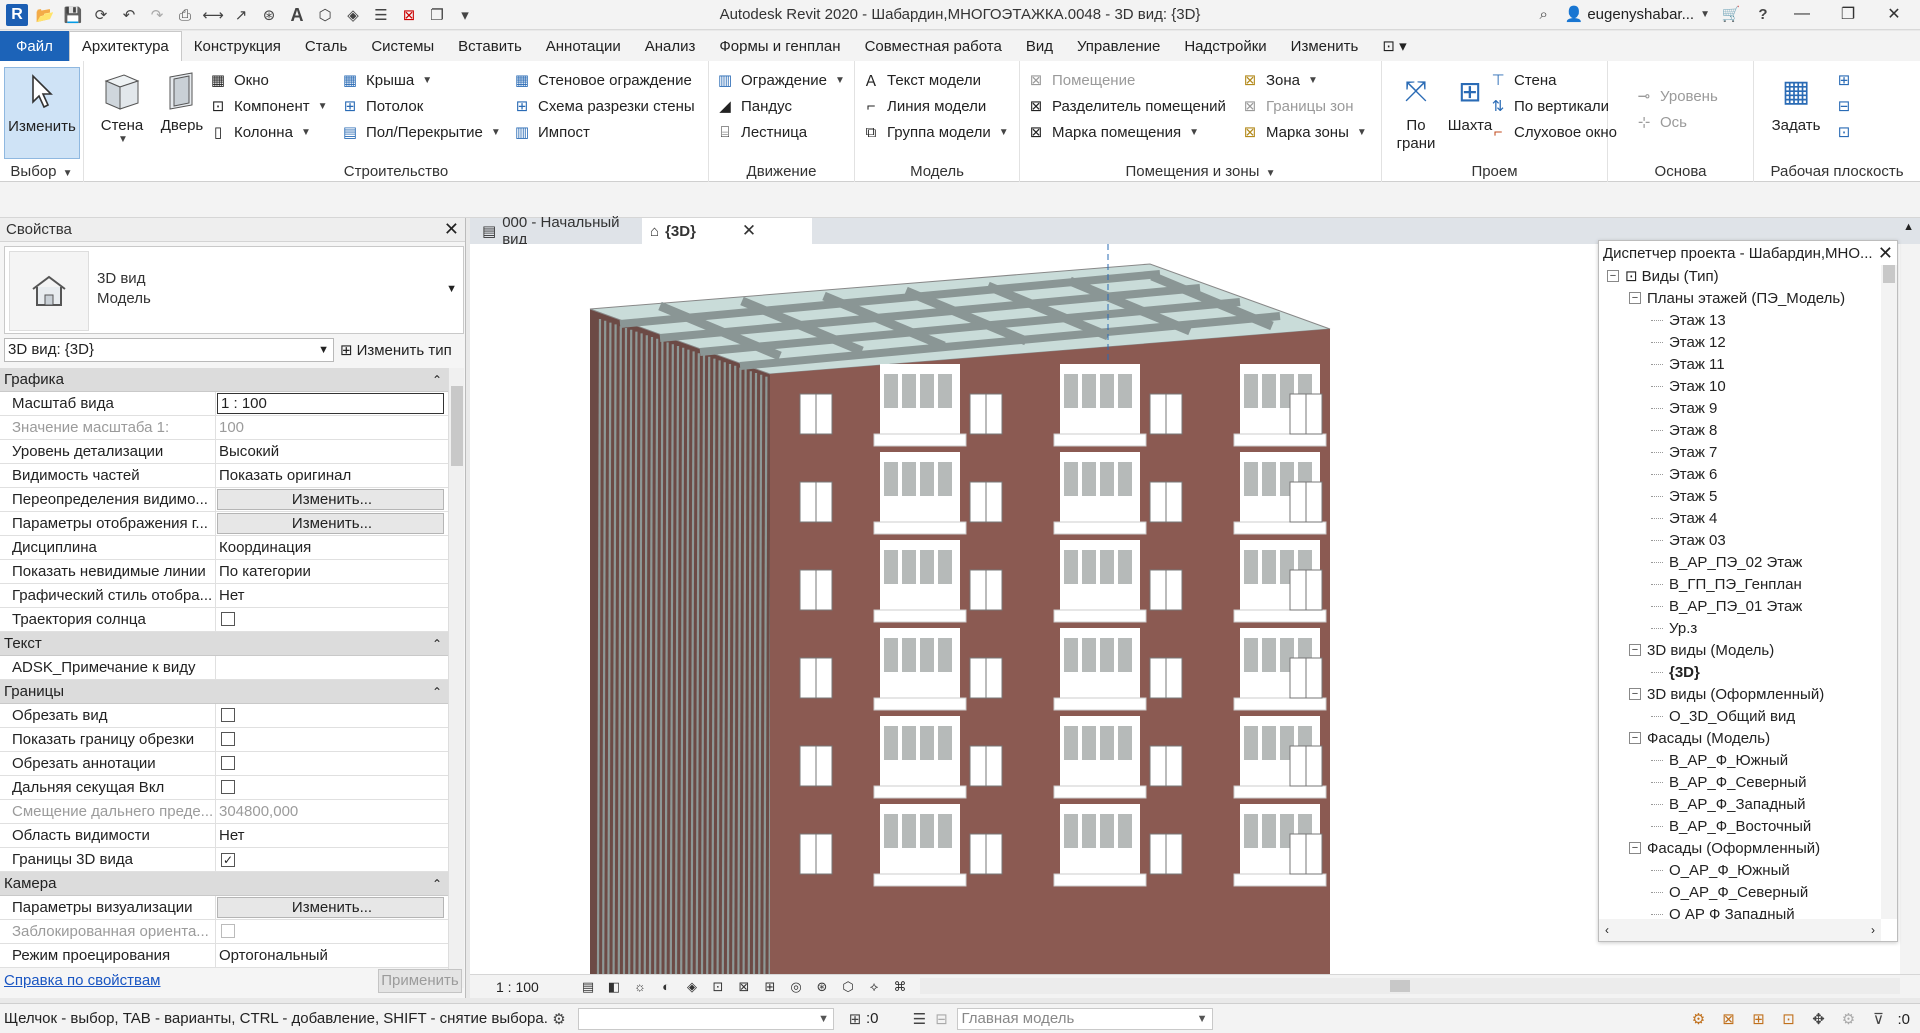 The height and width of the screenshot is (1033, 1920). Describe the element at coordinates (924, 106) in the screenshot. I see `model-line-button: ⌐ Линия модели` at that location.